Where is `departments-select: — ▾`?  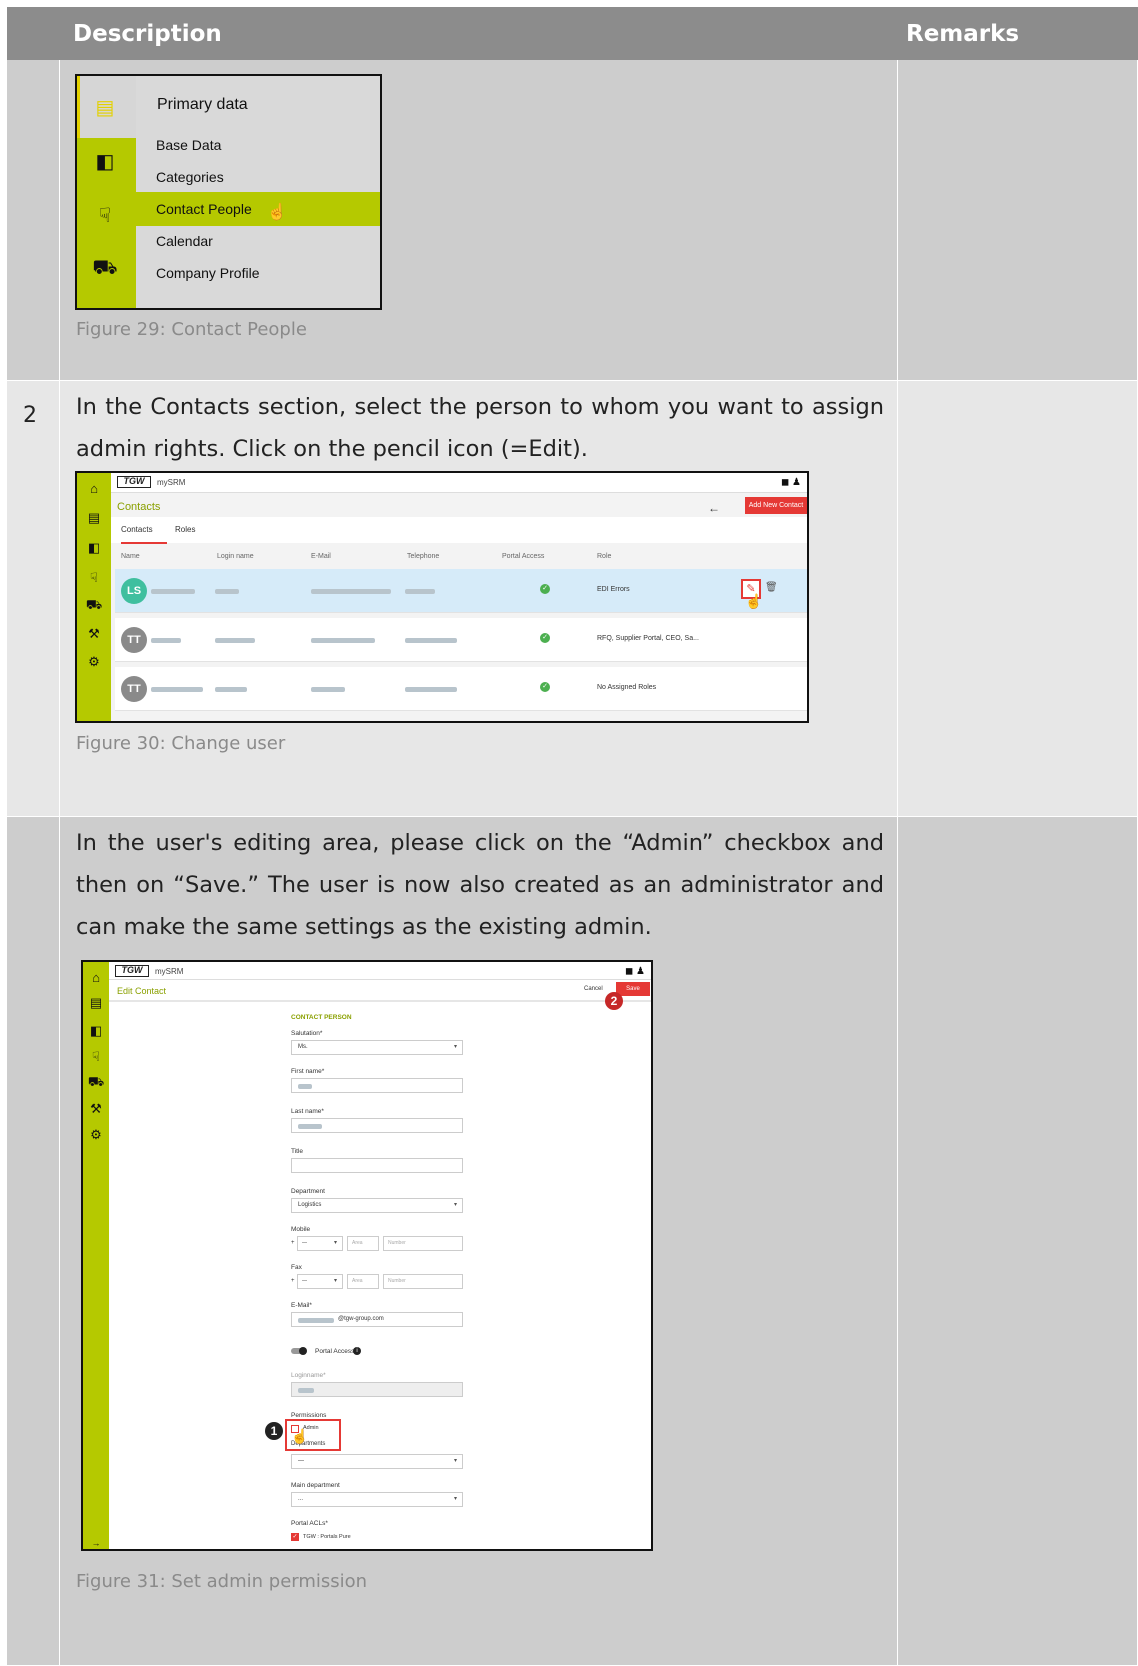
departments-select: — ▾ is located at coordinates (377, 1461).